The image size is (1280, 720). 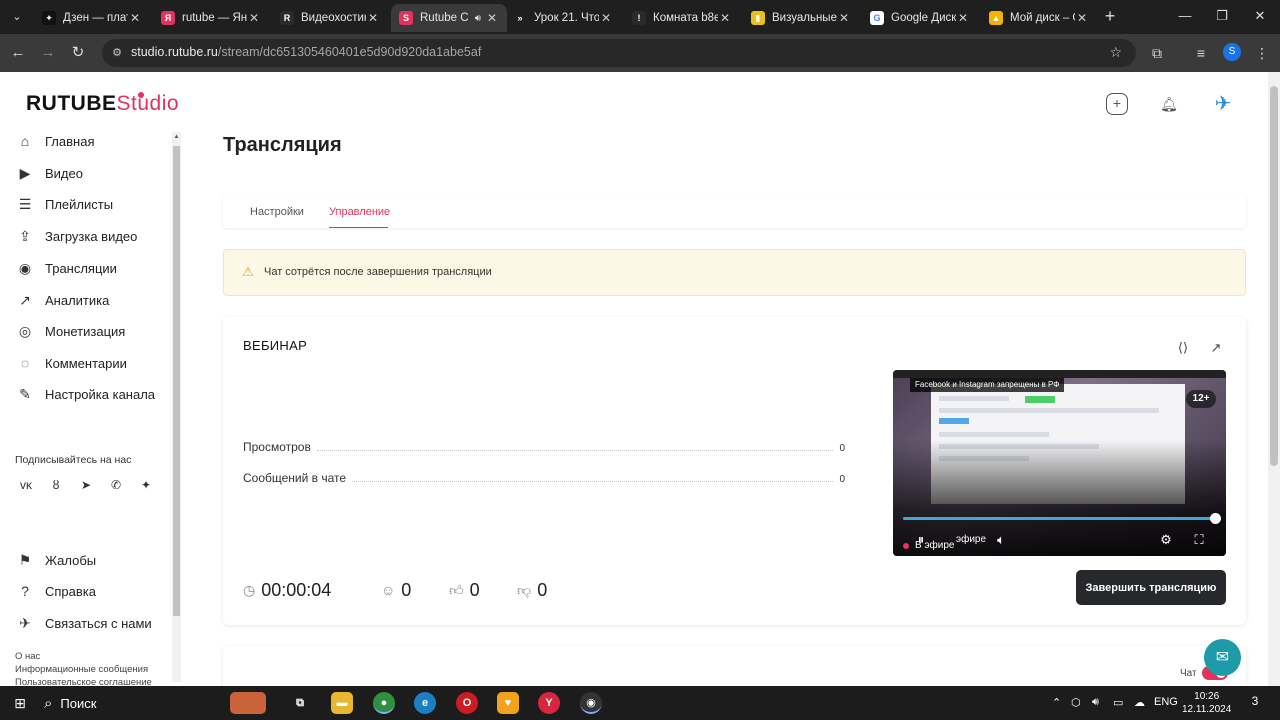 I want to click on footer-link: Информационные сообщения, so click(x=83, y=669).